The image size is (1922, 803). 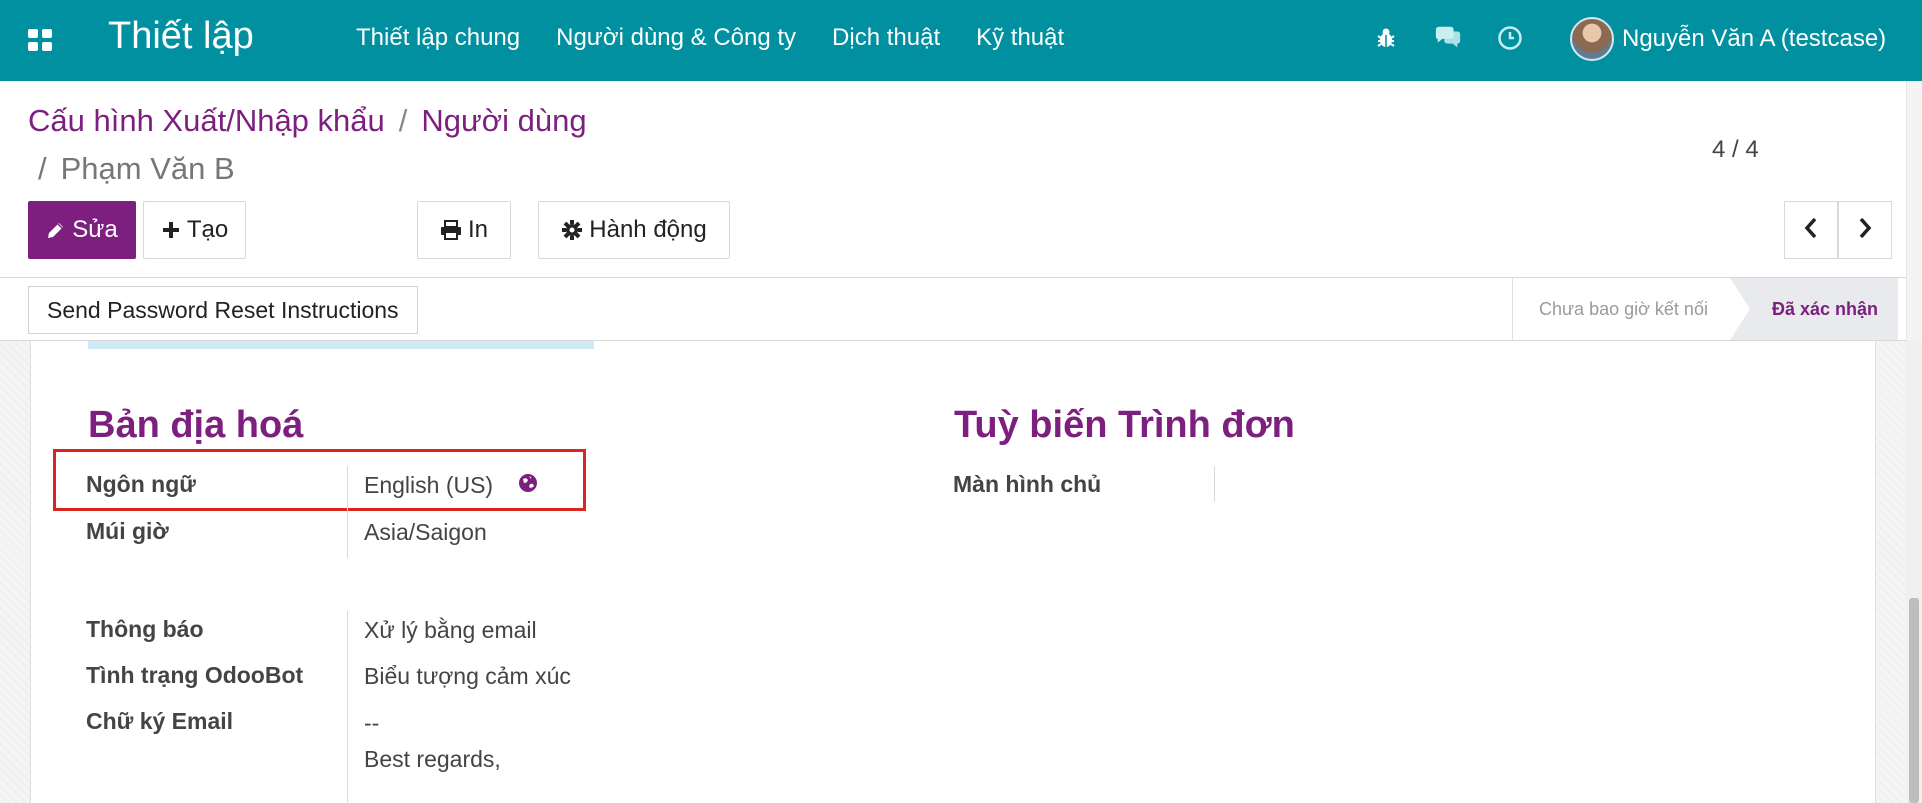 What do you see at coordinates (95, 229) in the screenshot?
I see `edit-button-label: Sửa` at bounding box center [95, 229].